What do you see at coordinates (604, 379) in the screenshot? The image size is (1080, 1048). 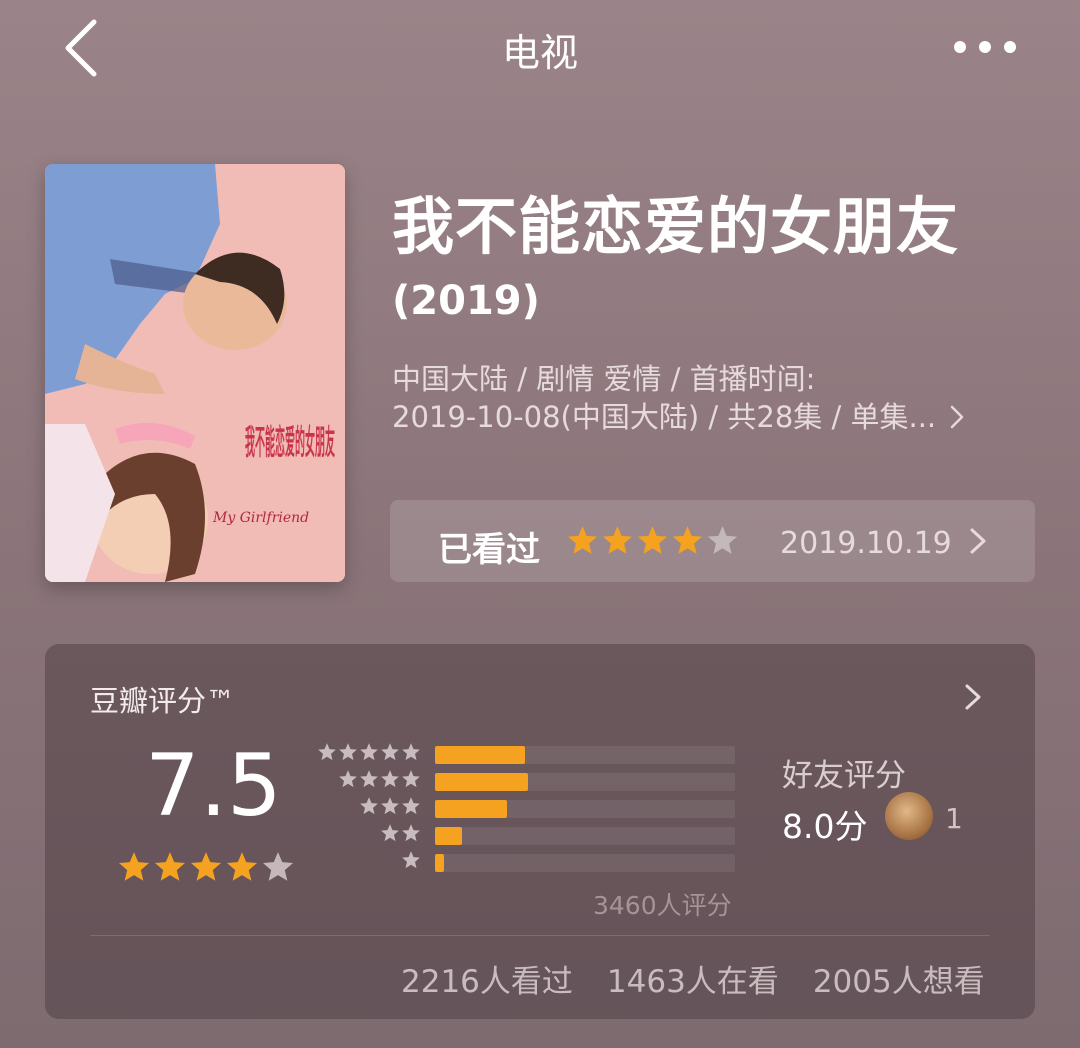 I see `meta-line-1: 中国大陆 / 剧情 爱情 / 首播时间:` at bounding box center [604, 379].